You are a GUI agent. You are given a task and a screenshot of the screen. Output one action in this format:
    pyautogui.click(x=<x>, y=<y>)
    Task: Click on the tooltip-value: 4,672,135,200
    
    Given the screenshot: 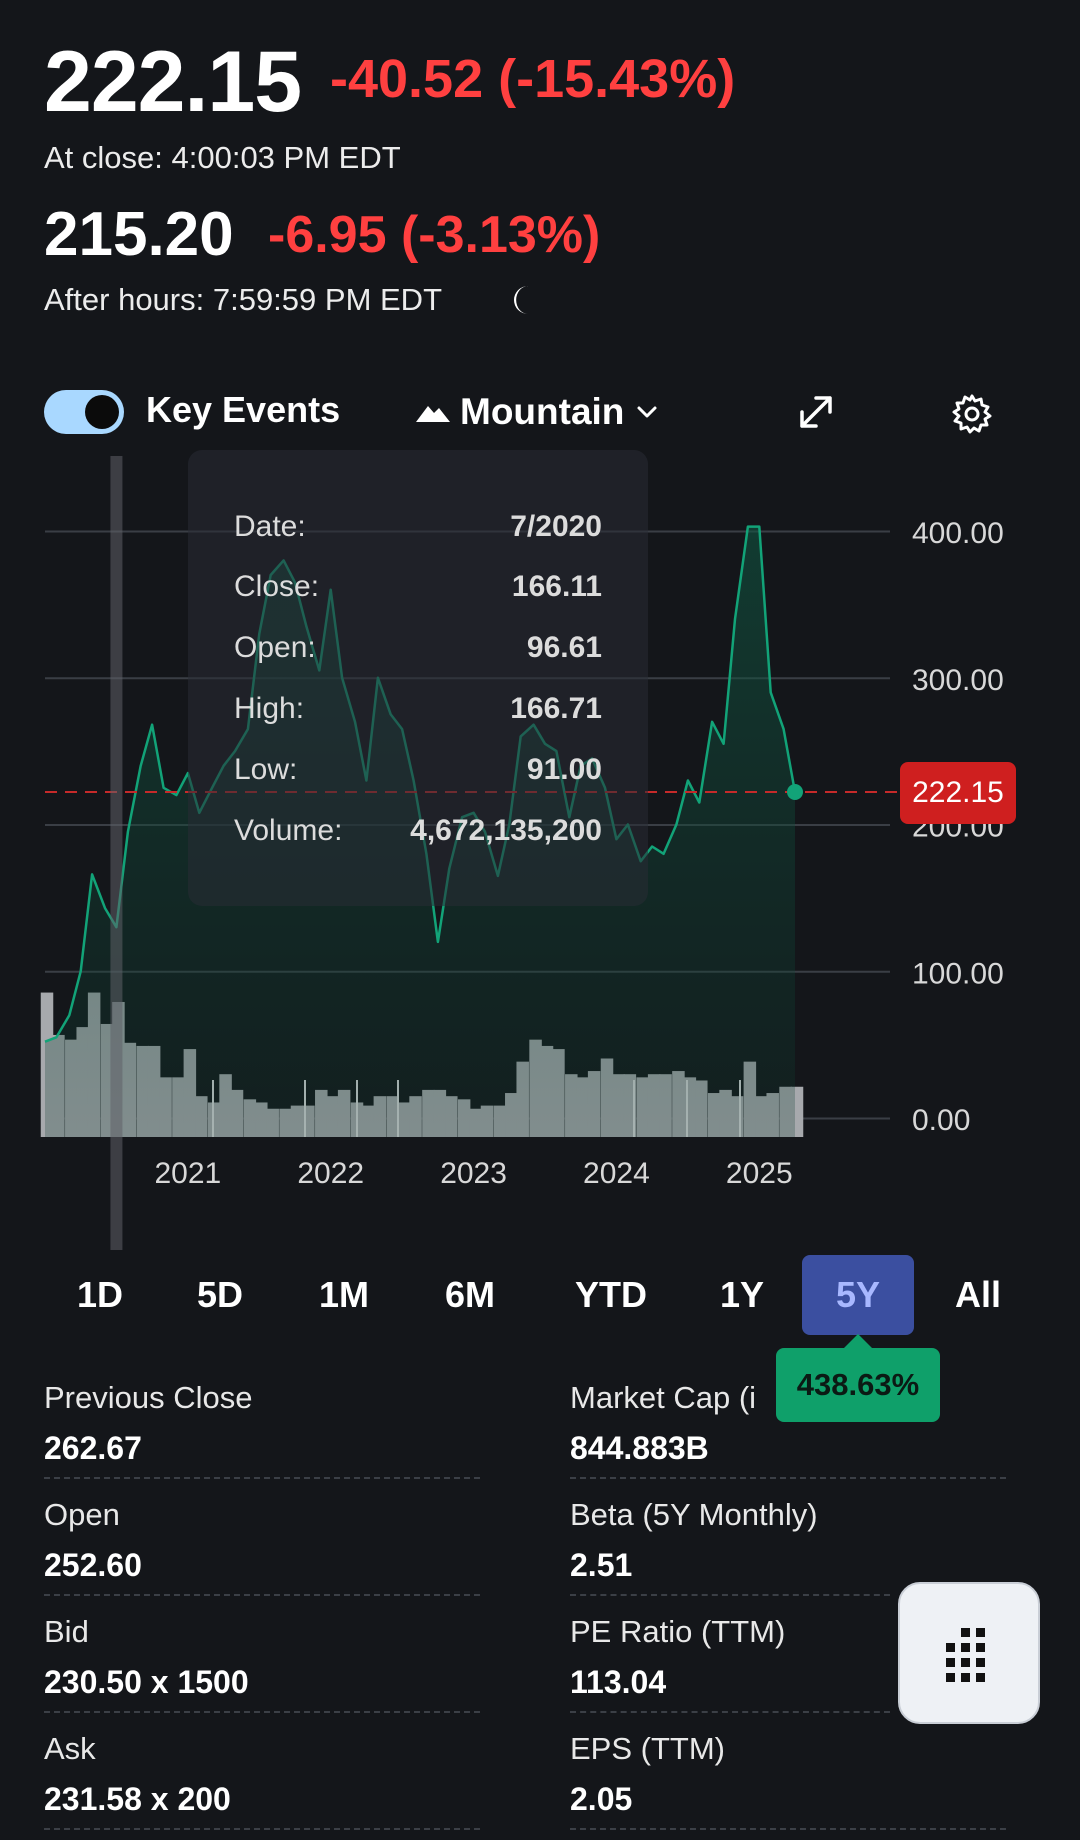 What is the action you would take?
    pyautogui.click(x=506, y=830)
    